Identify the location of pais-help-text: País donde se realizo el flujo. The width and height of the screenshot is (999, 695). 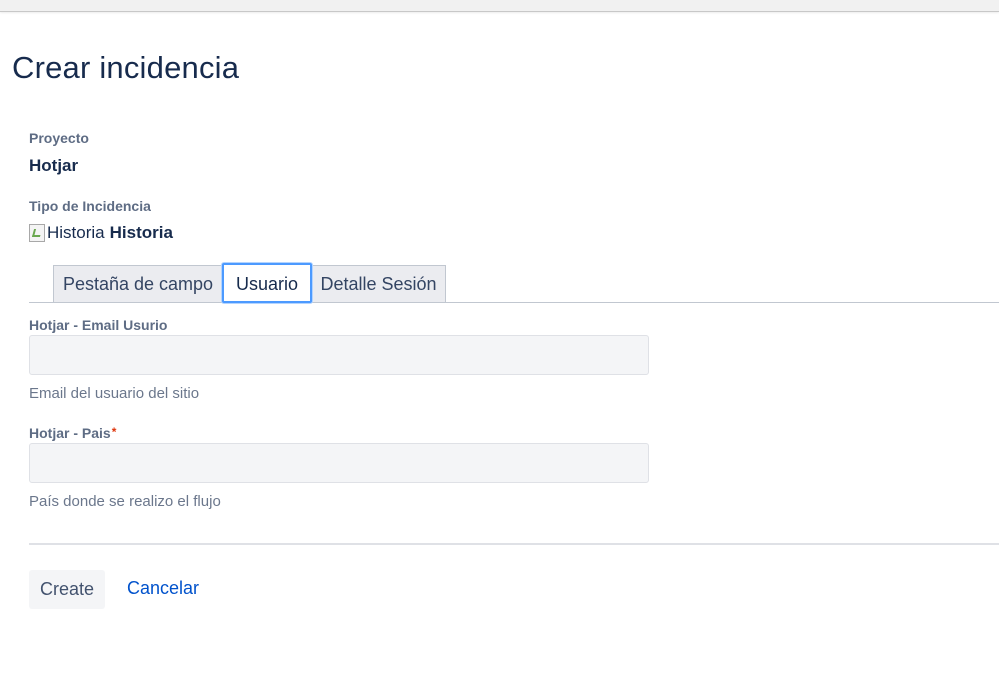
(125, 501).